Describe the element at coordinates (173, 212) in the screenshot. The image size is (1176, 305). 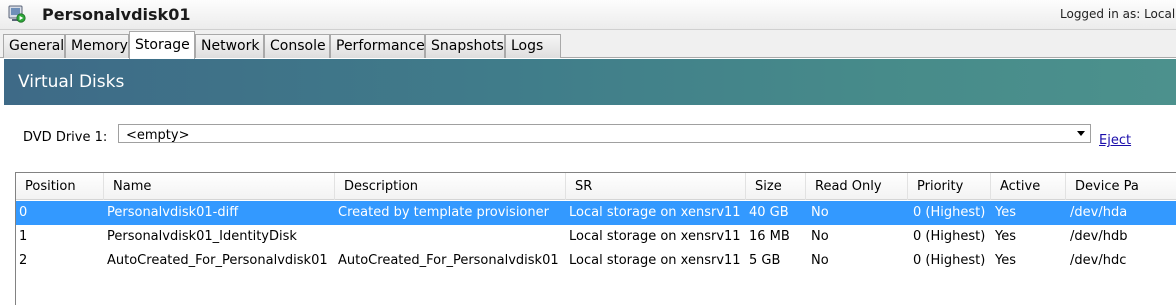
I see `cell-name: Personalvdisk01-diff` at that location.